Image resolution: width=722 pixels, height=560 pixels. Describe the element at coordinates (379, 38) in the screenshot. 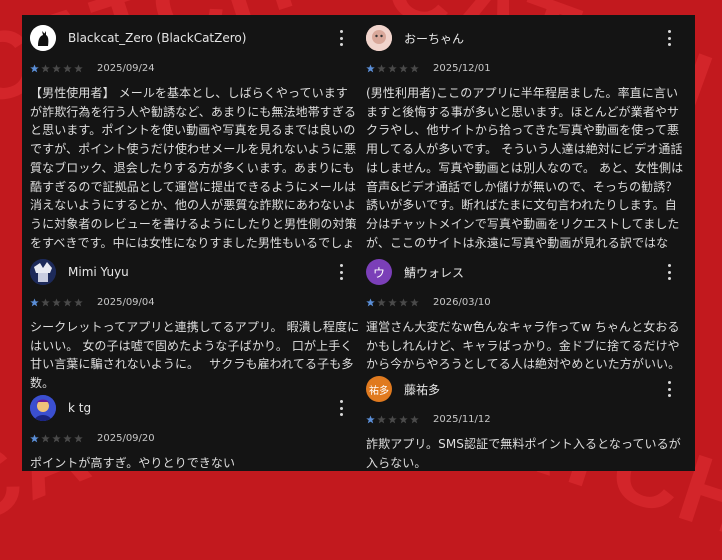

I see `photo-avatar-icon` at that location.